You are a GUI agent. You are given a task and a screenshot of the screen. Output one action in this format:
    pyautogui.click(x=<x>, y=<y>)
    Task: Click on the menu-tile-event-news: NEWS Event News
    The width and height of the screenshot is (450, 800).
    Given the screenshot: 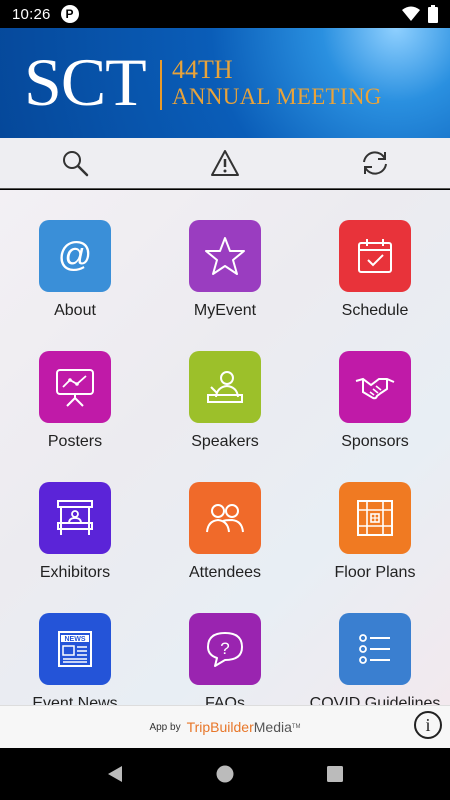 What is the action you would take?
    pyautogui.click(x=75, y=644)
    